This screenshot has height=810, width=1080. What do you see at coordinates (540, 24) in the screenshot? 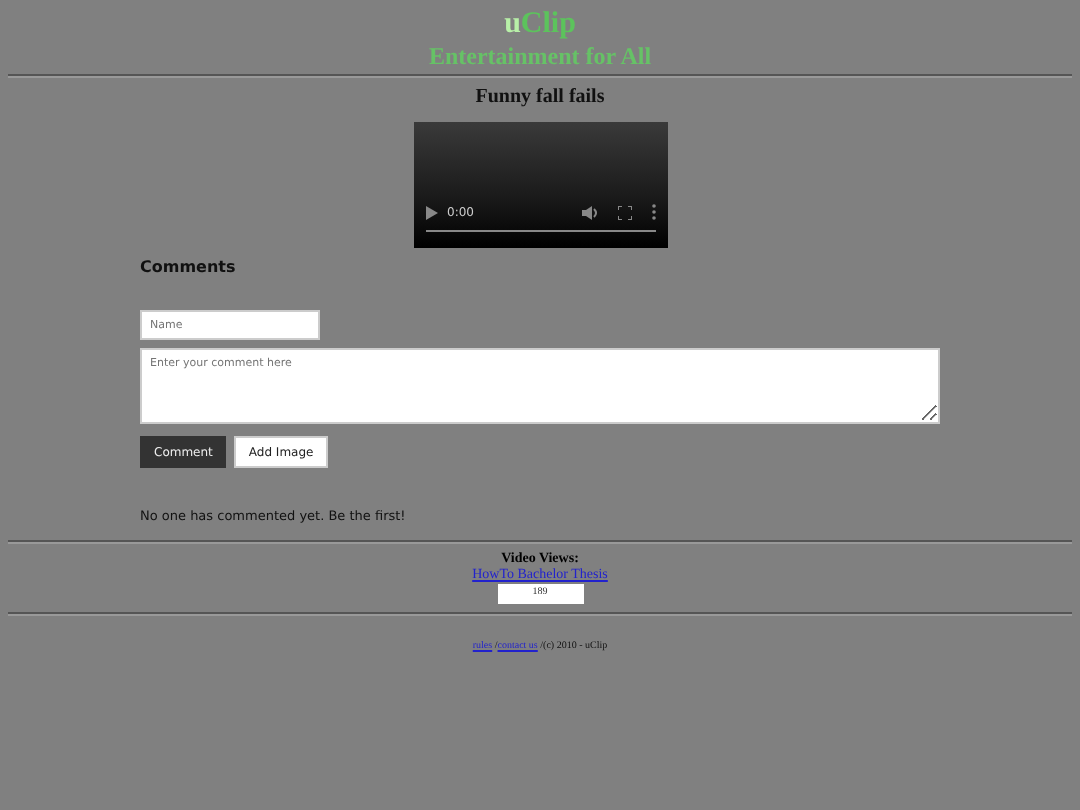
I see `site-logo: uClip` at bounding box center [540, 24].